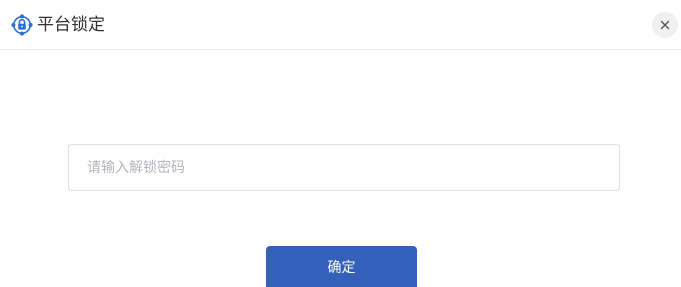  Describe the element at coordinates (341, 266) in the screenshot. I see `confirm-button: 确定` at that location.